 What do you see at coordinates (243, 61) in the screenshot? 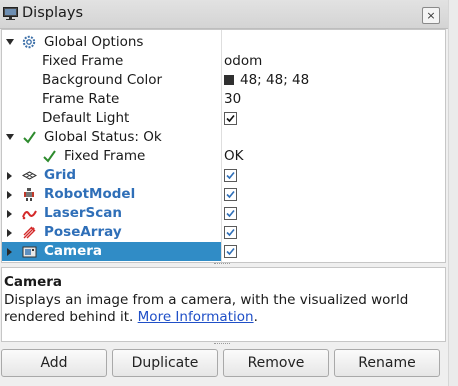
I see `fixed-frame-value: odom` at bounding box center [243, 61].